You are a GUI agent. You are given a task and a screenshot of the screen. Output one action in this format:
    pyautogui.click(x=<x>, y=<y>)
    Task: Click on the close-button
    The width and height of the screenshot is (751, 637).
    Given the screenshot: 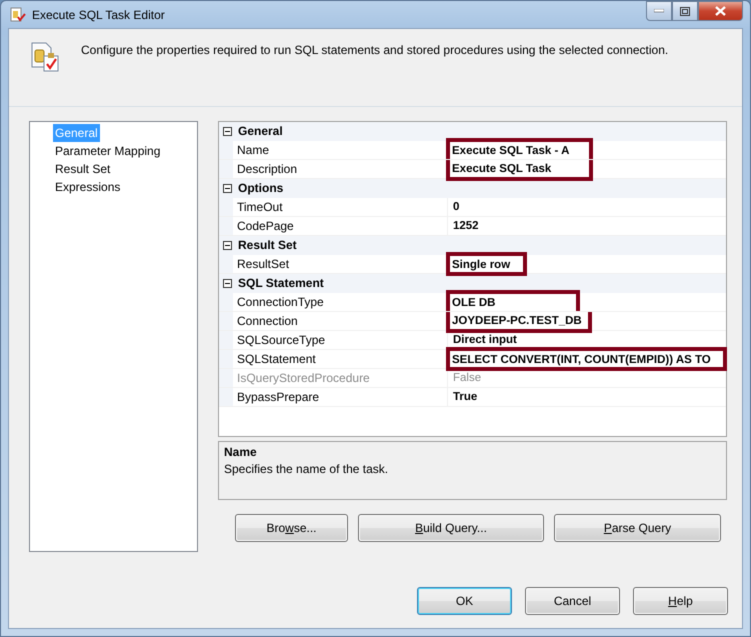 What is the action you would take?
    pyautogui.click(x=720, y=11)
    